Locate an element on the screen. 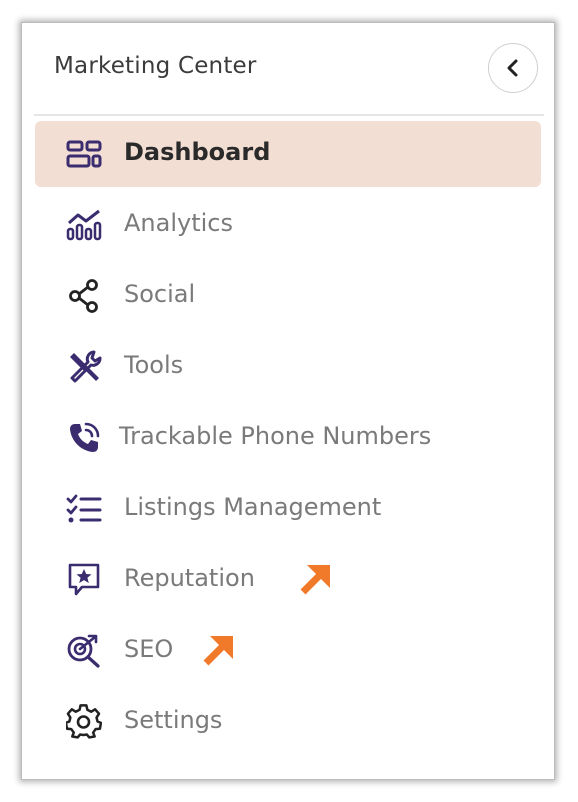  checklist-icon is located at coordinates (84, 509).